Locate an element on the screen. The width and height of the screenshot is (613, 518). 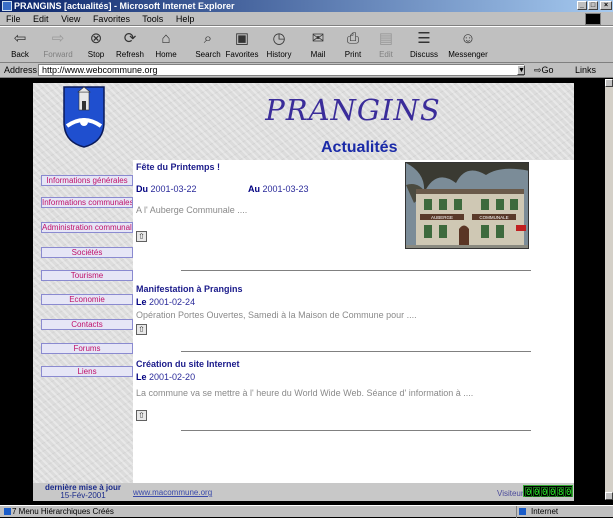
close-icon: × is located at coordinates (606, 5).